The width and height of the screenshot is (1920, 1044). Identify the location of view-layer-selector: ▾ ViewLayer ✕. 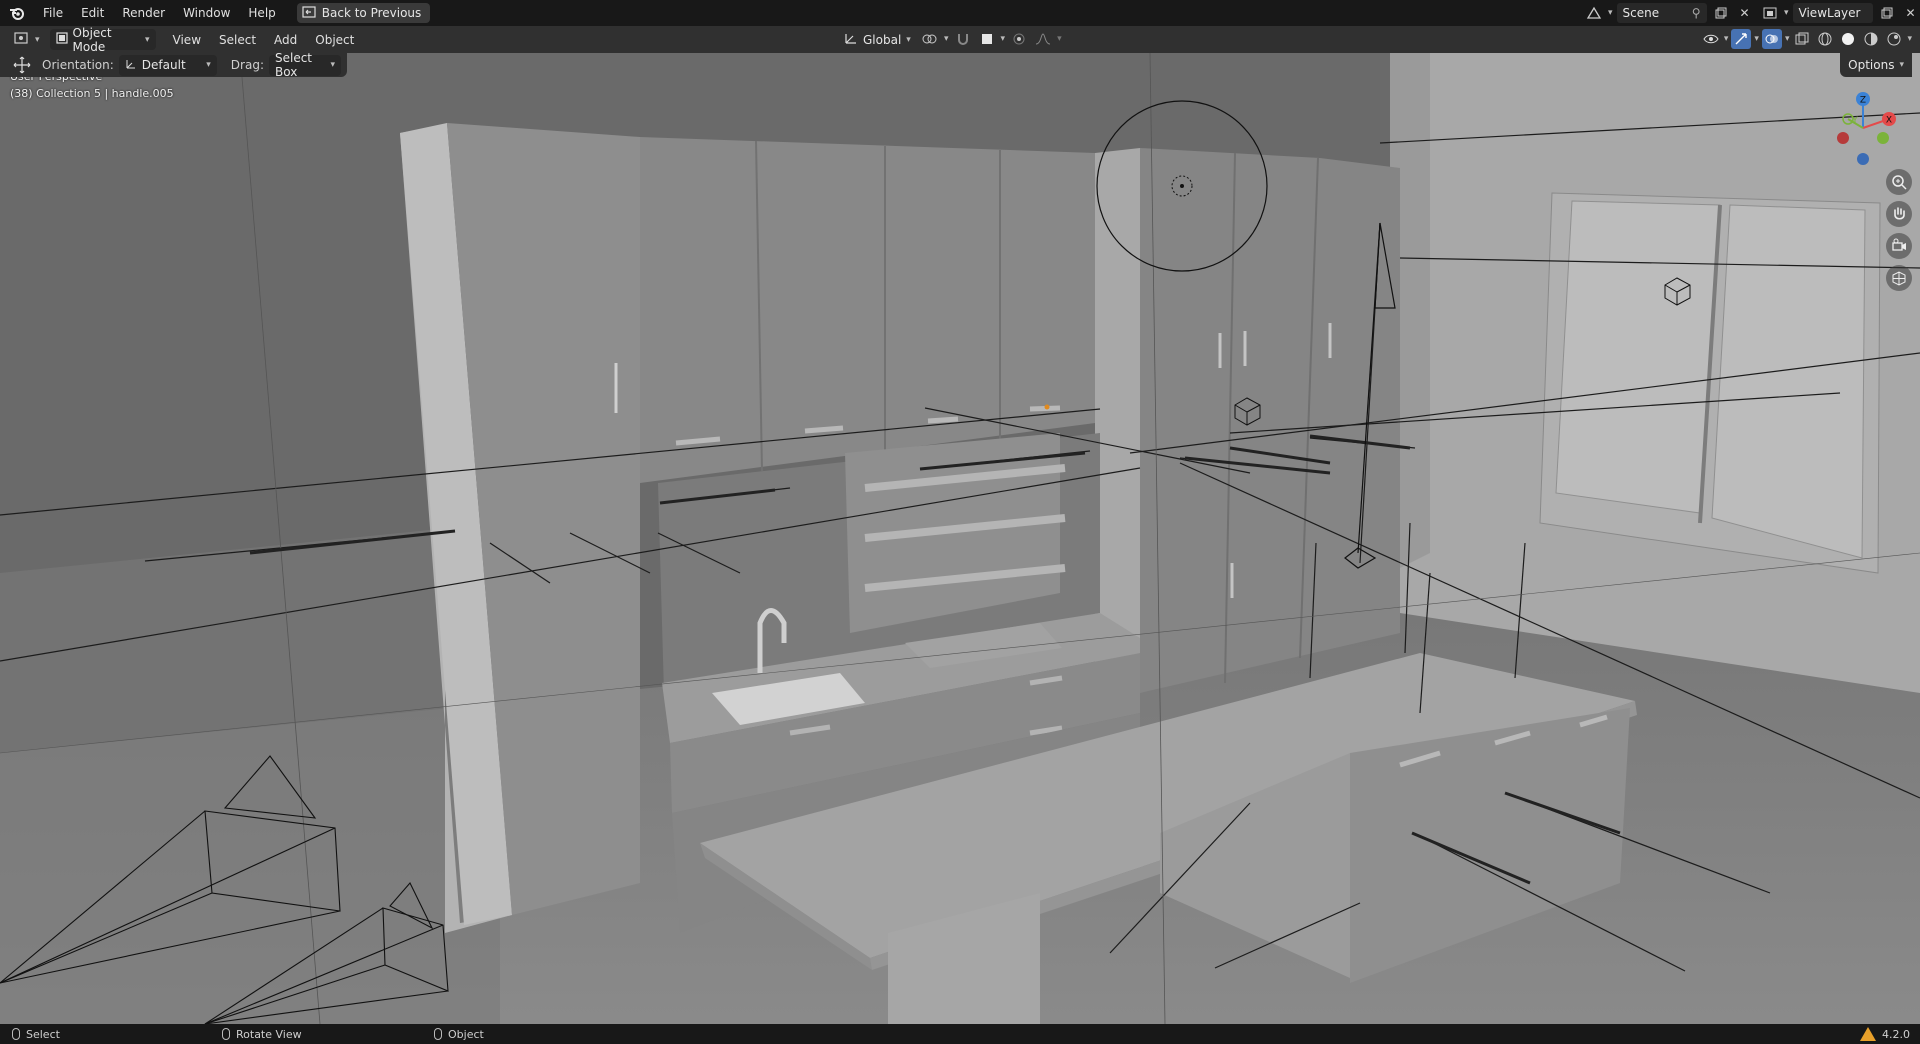
(1840, 13).